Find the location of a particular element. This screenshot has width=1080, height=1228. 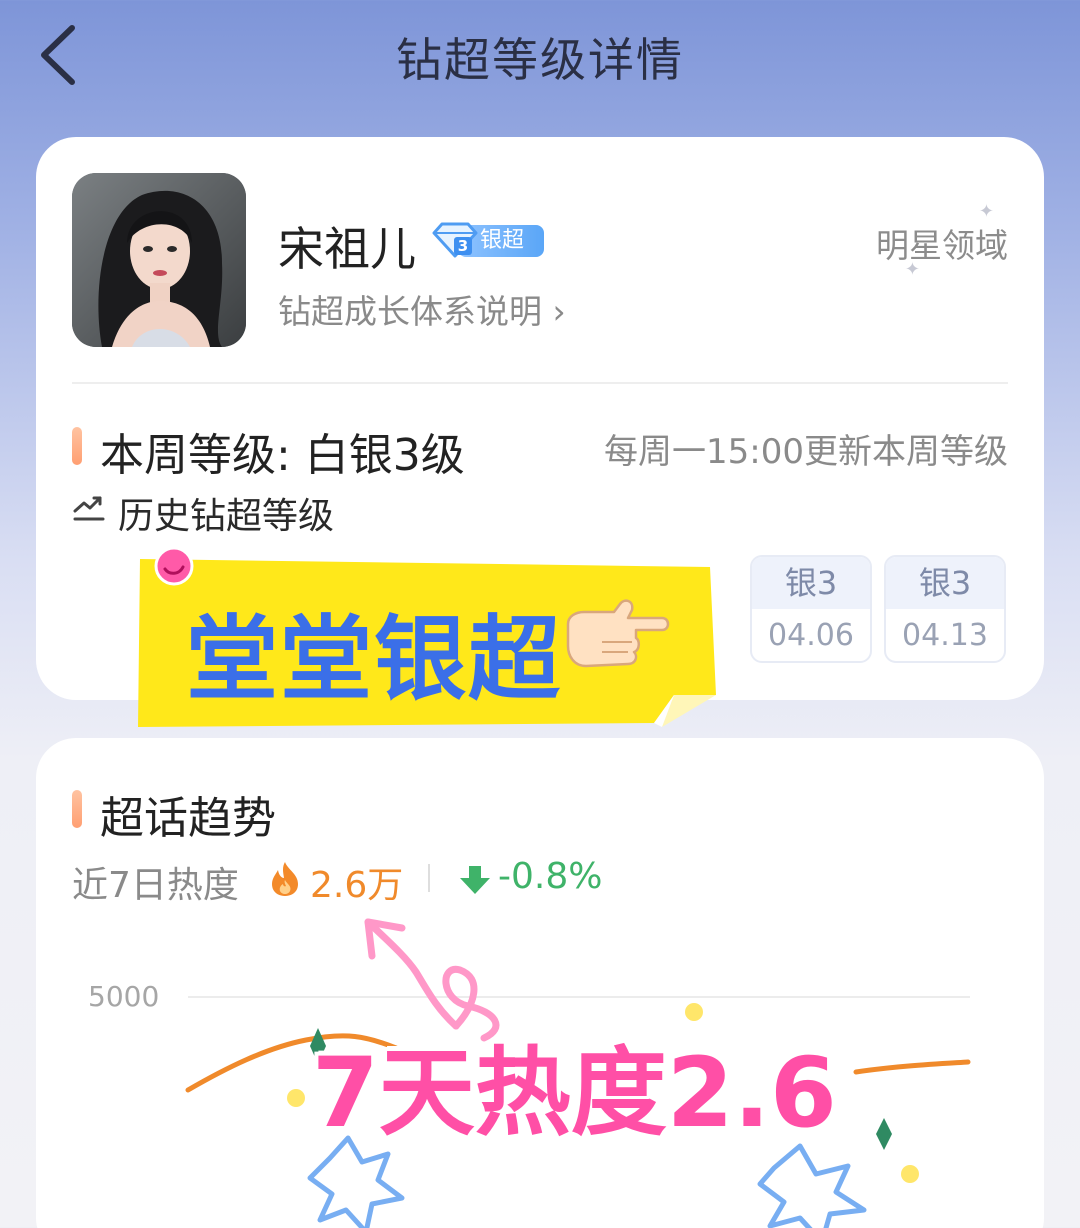

heat-label: 近7日热度 is located at coordinates (155, 885).